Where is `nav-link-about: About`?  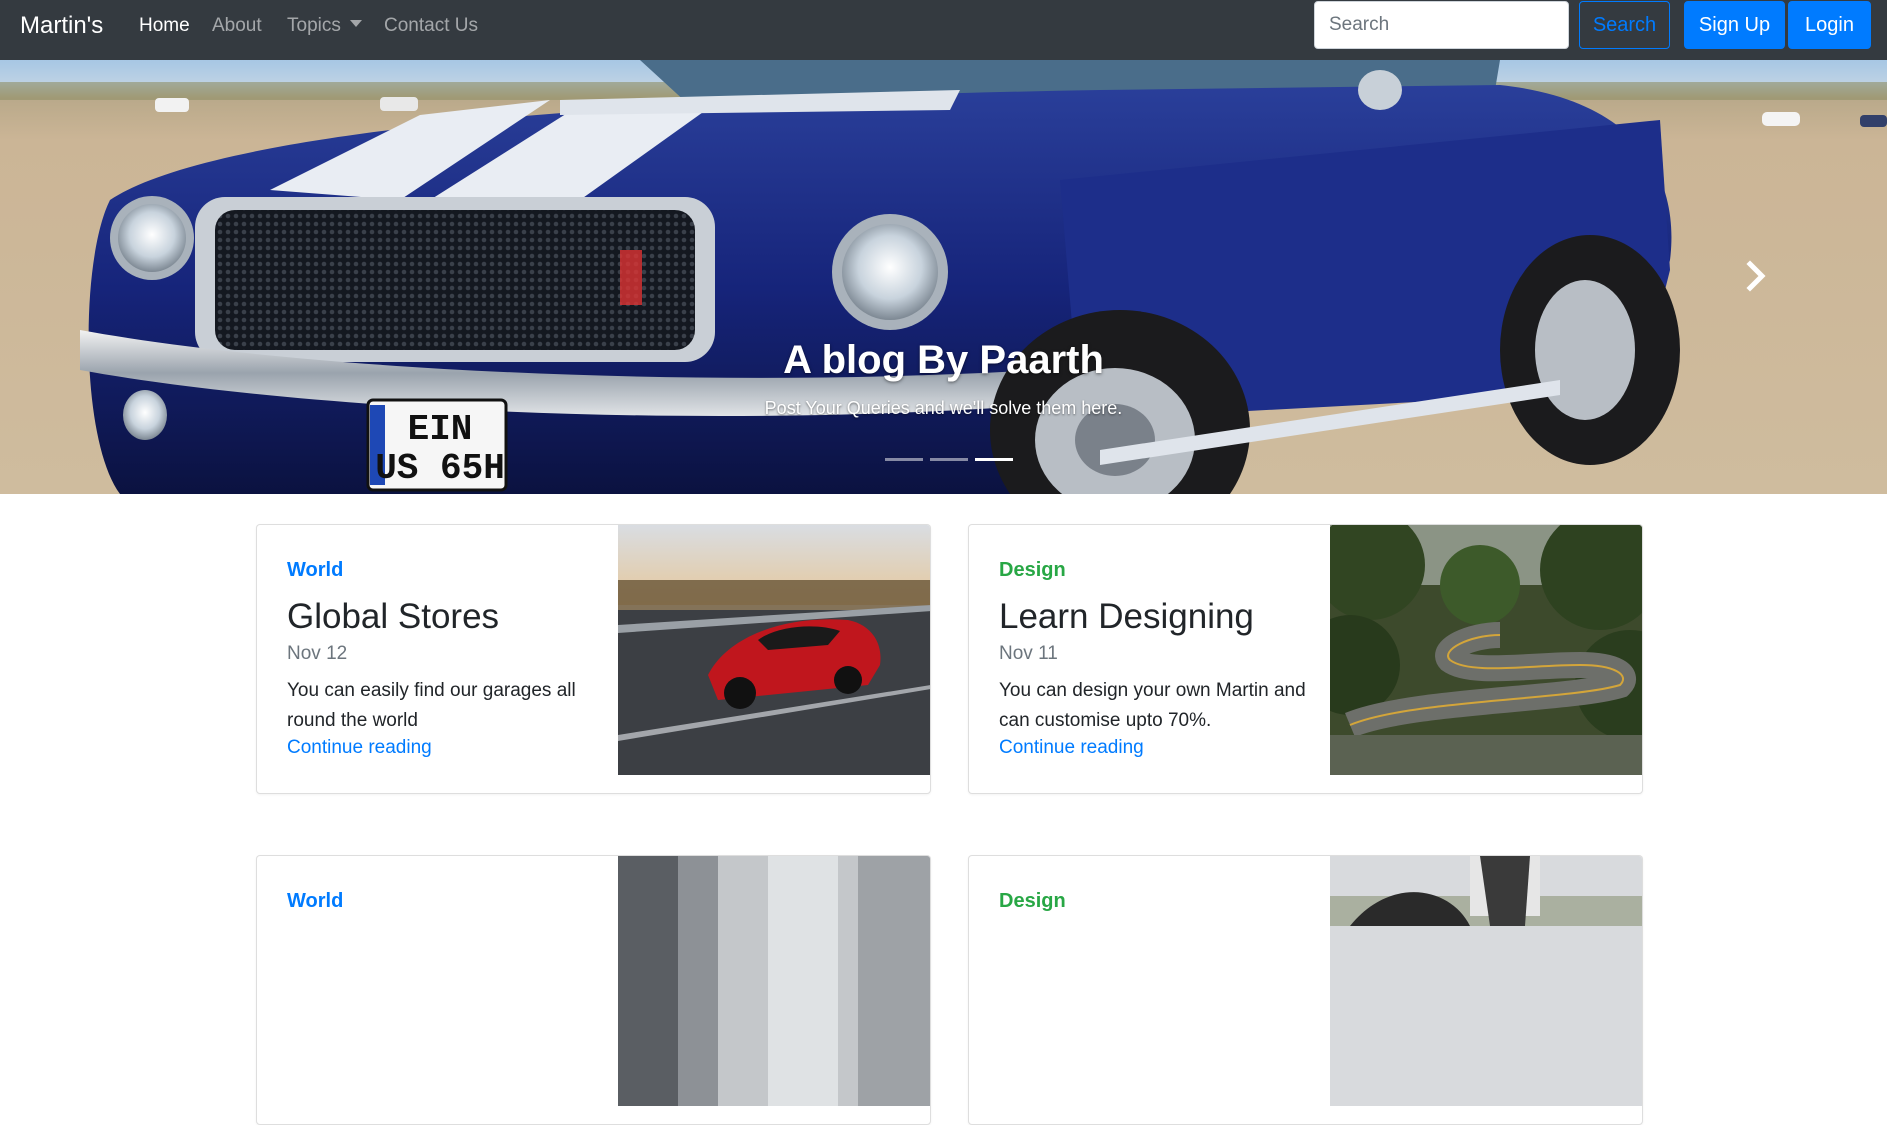 nav-link-about: About is located at coordinates (237, 26).